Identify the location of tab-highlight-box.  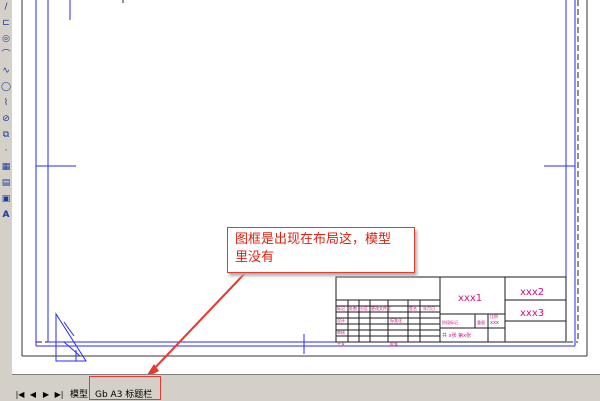
(125, 388).